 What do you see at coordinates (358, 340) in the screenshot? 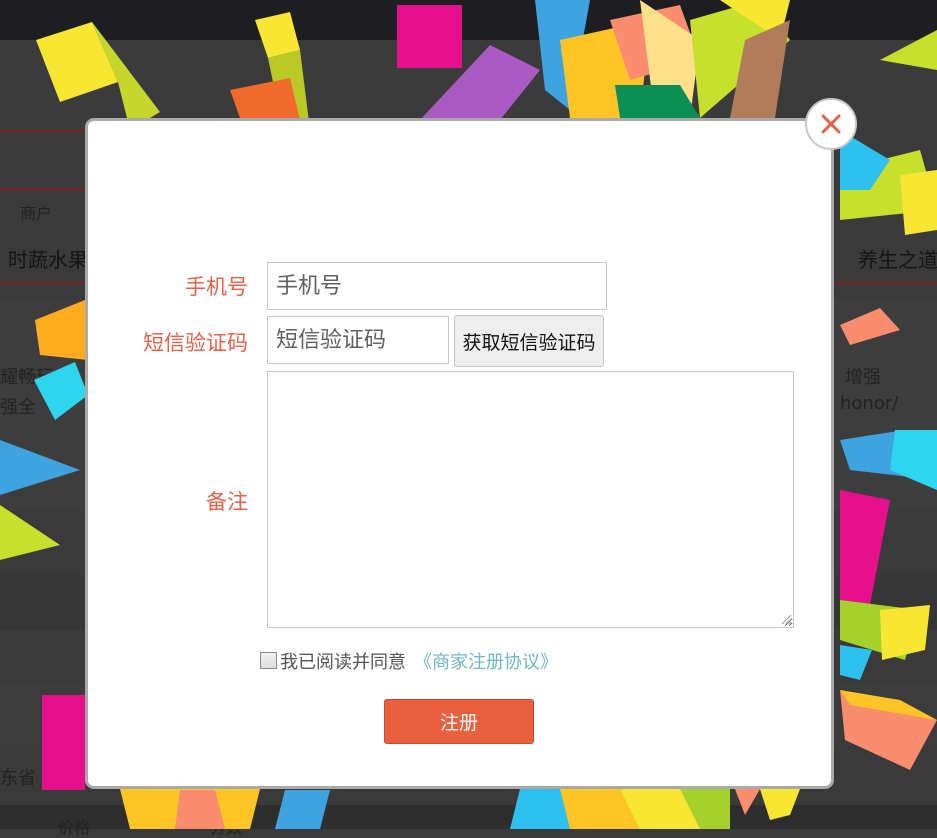
I see `sms-code-input` at bounding box center [358, 340].